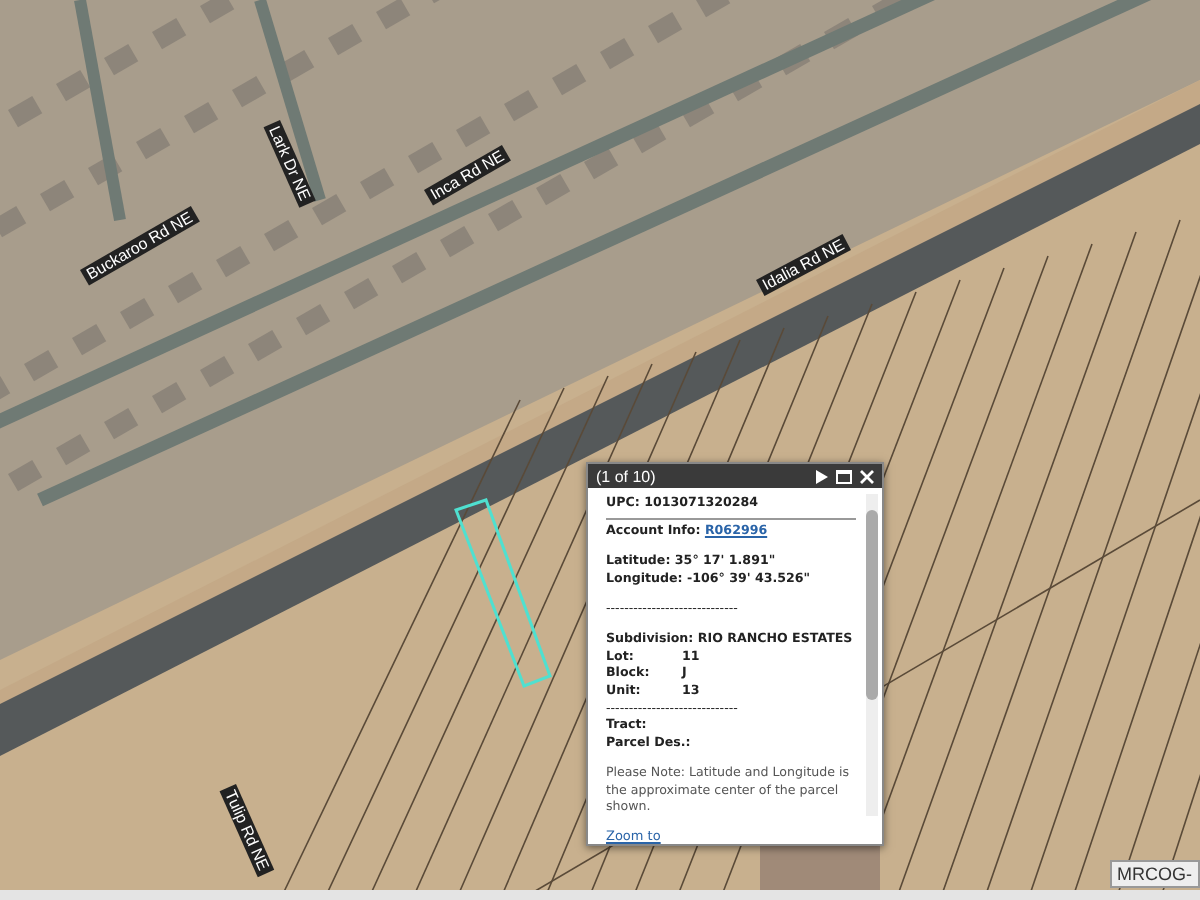 This screenshot has height=900, width=1200. What do you see at coordinates (822, 476) in the screenshot?
I see `next-button` at bounding box center [822, 476].